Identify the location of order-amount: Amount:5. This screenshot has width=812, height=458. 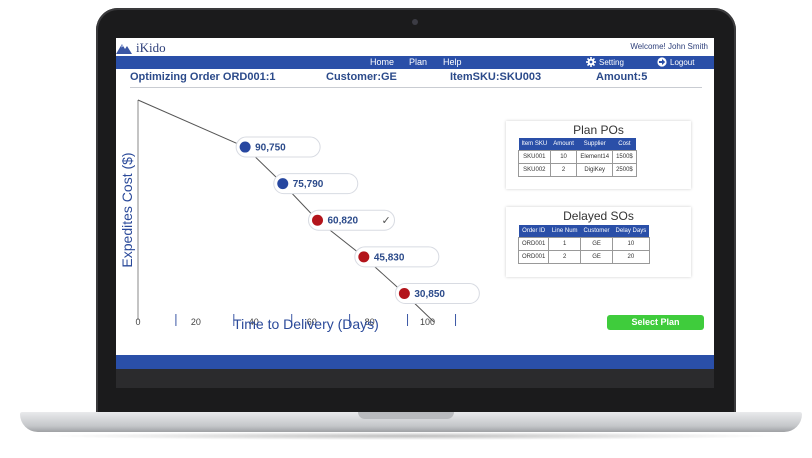
(622, 77).